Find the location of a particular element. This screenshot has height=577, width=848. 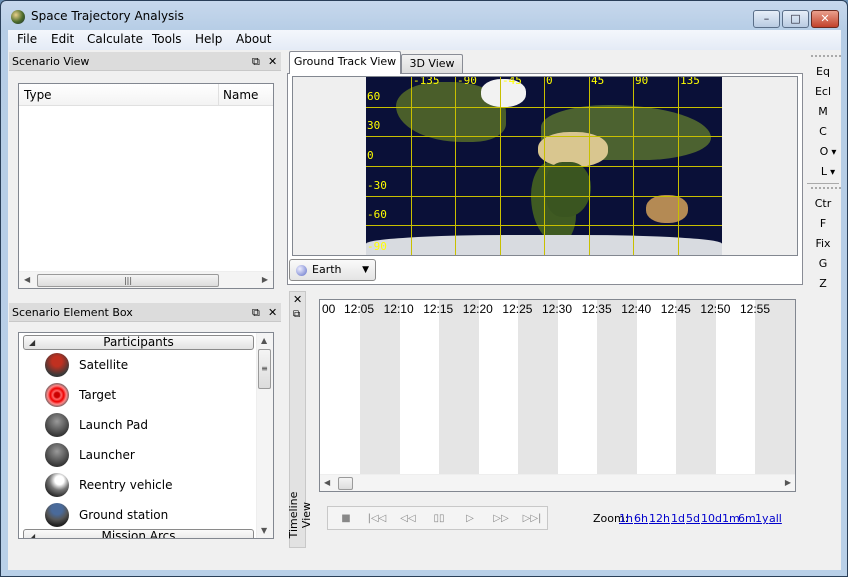

fast-forward-button: ▷▷ is located at coordinates (501, 518).